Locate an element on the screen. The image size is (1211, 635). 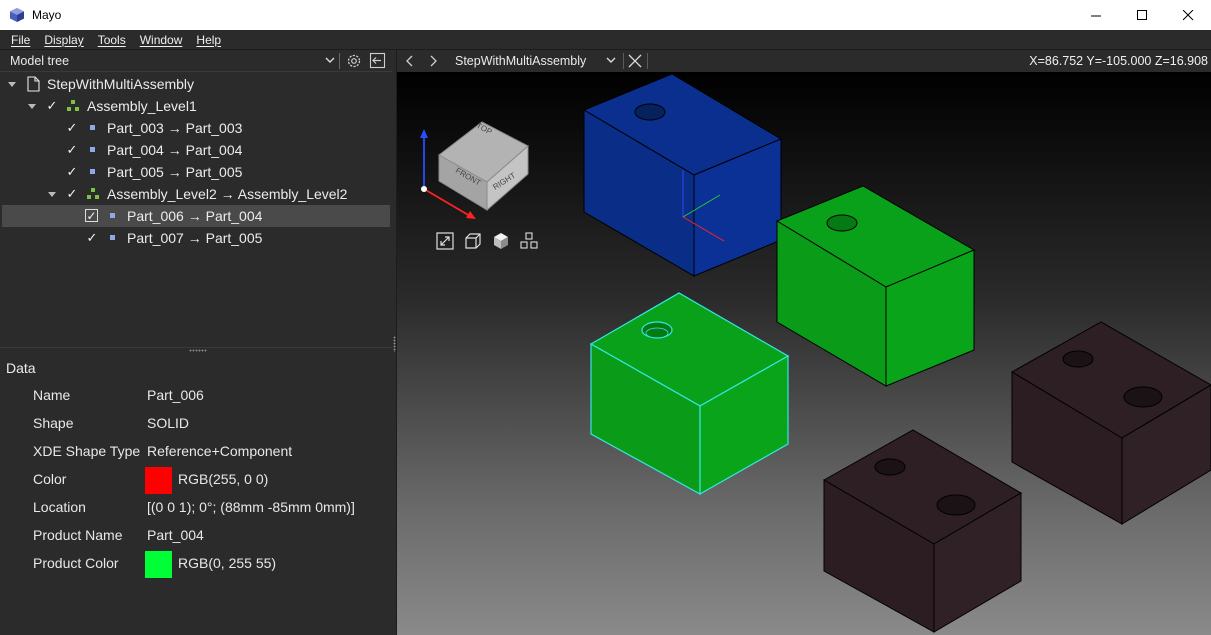
panel-splitter is located at coordinates (196, 349).